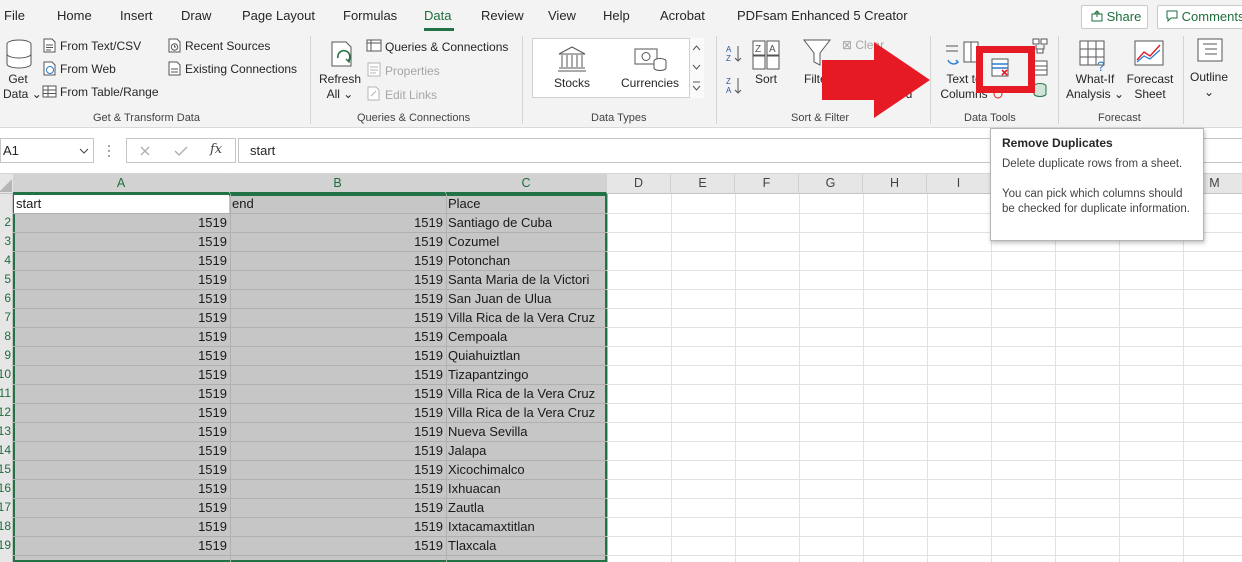 Image resolution: width=1242 pixels, height=562 pixels. What do you see at coordinates (616, 15) in the screenshot?
I see `tab-help: Help` at bounding box center [616, 15].